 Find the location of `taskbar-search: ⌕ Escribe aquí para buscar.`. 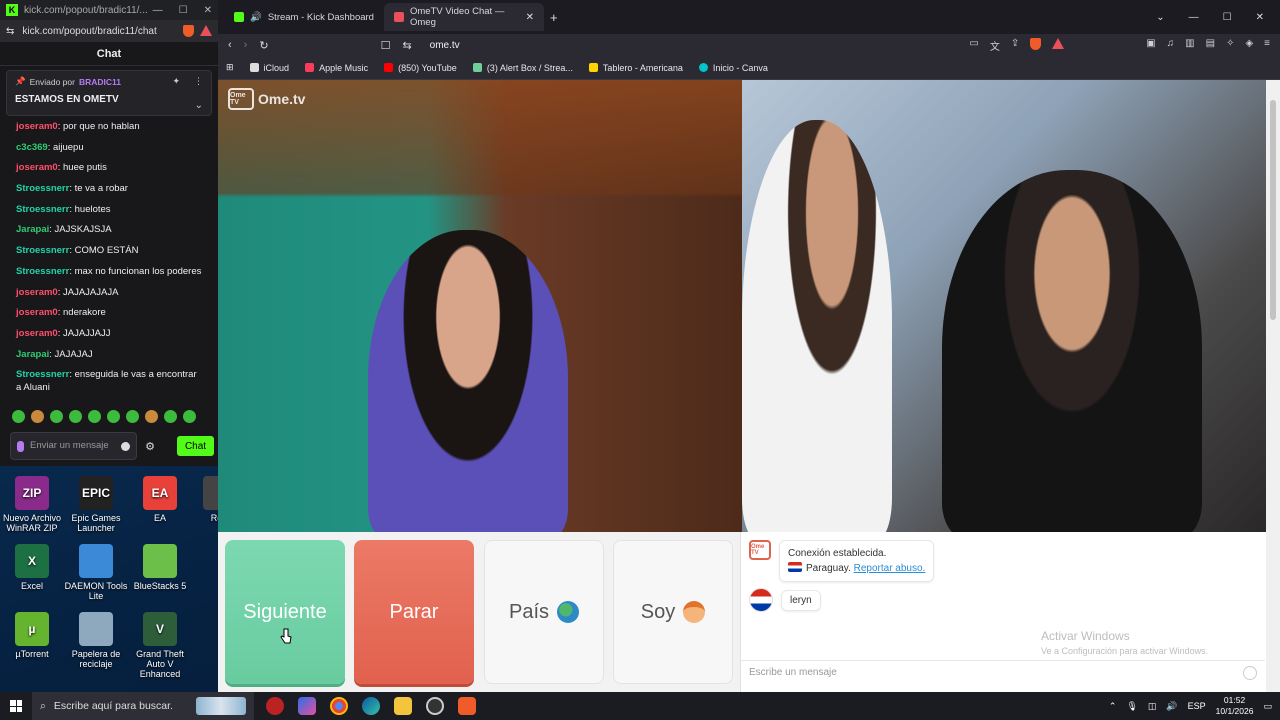

taskbar-search: ⌕ Escribe aquí para buscar. is located at coordinates (143, 706).